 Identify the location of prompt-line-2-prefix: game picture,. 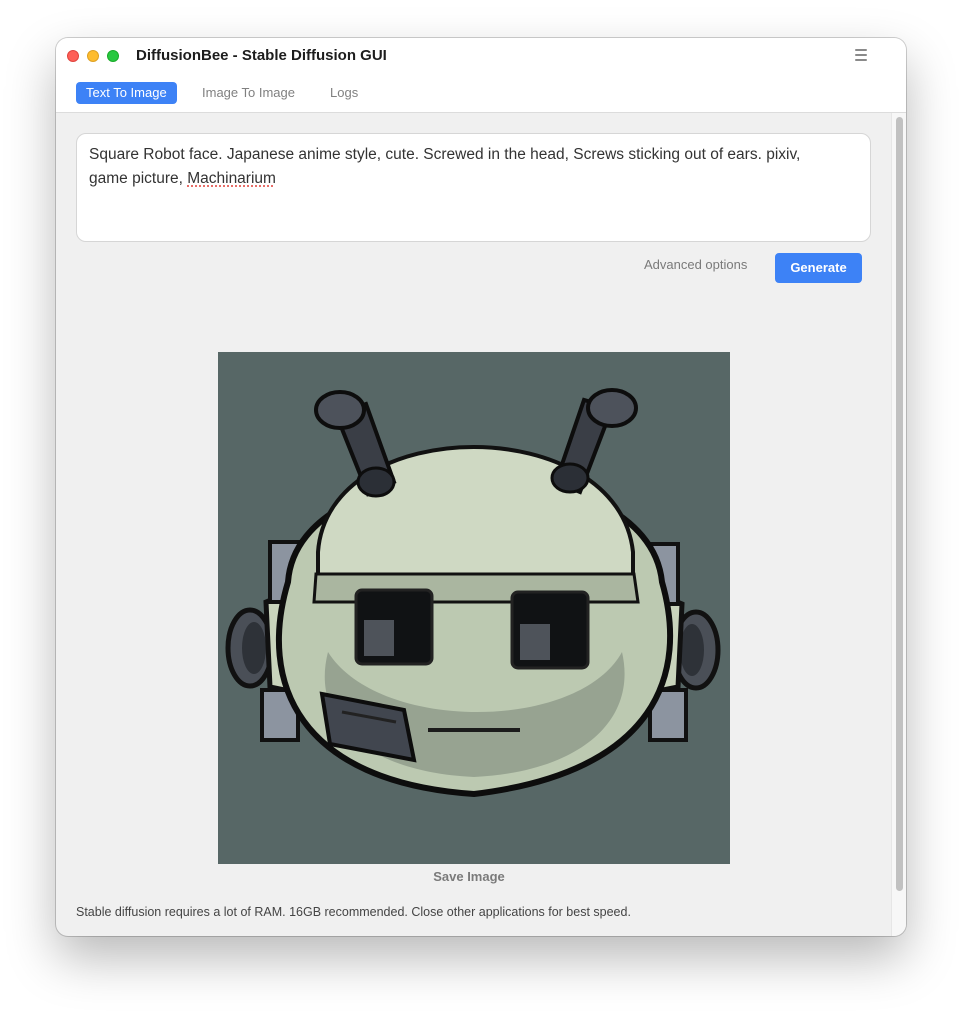
(138, 178).